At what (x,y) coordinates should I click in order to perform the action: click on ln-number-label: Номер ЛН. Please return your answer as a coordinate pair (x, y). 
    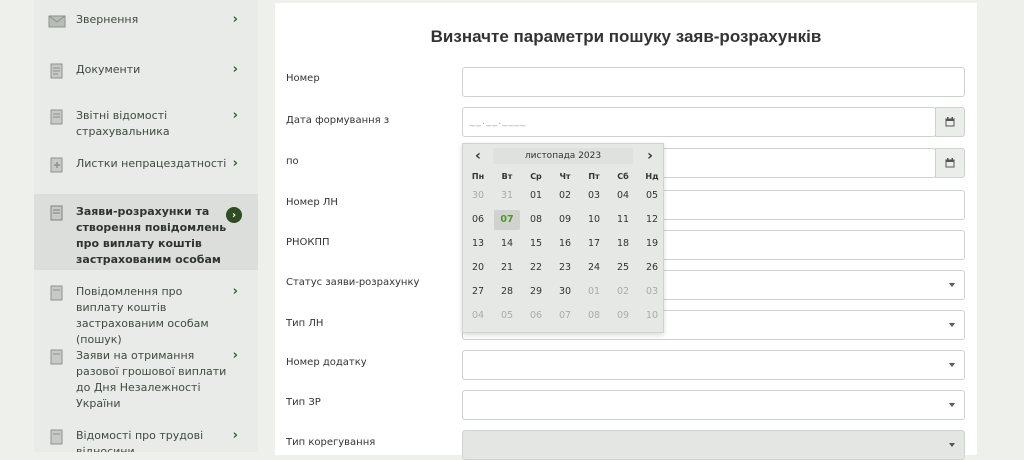
    Looking at the image, I should click on (312, 202).